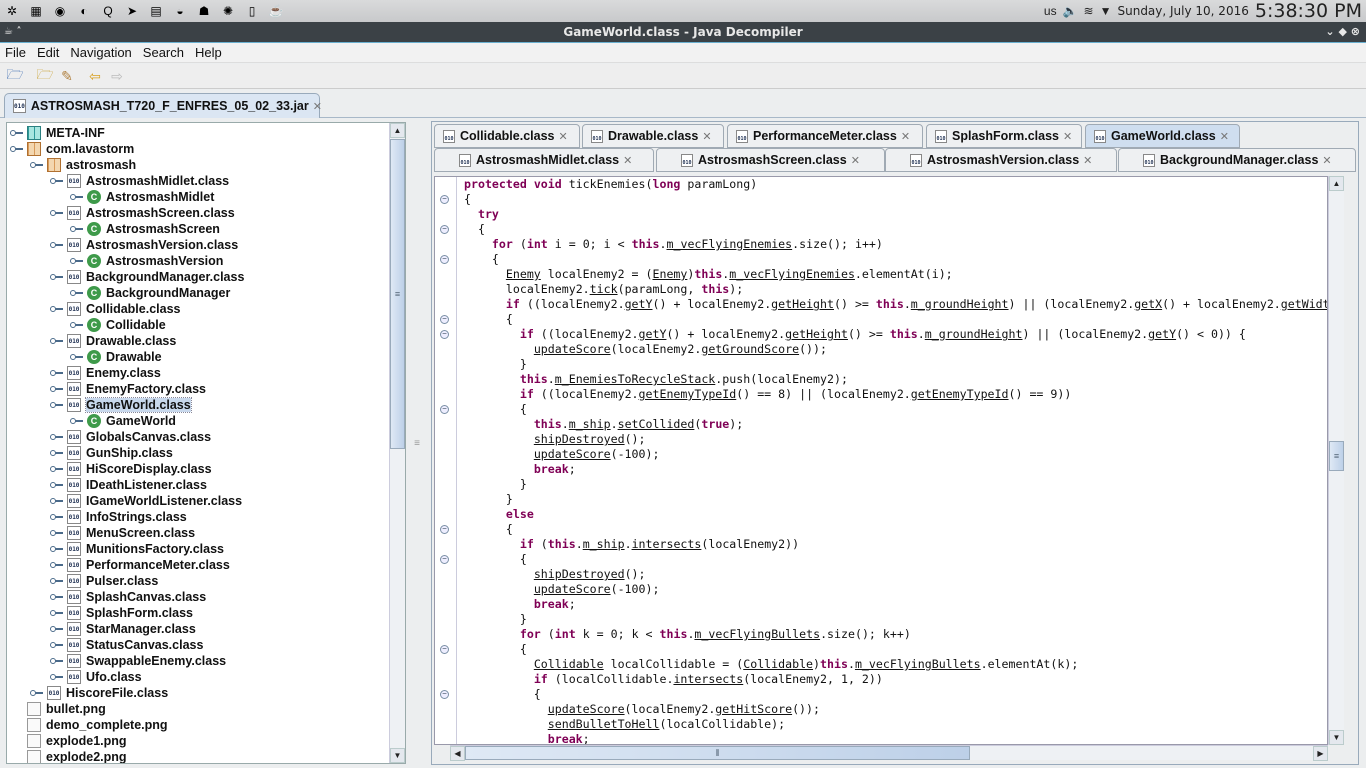  I want to click on editor-tab: 010 Collidable.class ✕, so click(507, 136).